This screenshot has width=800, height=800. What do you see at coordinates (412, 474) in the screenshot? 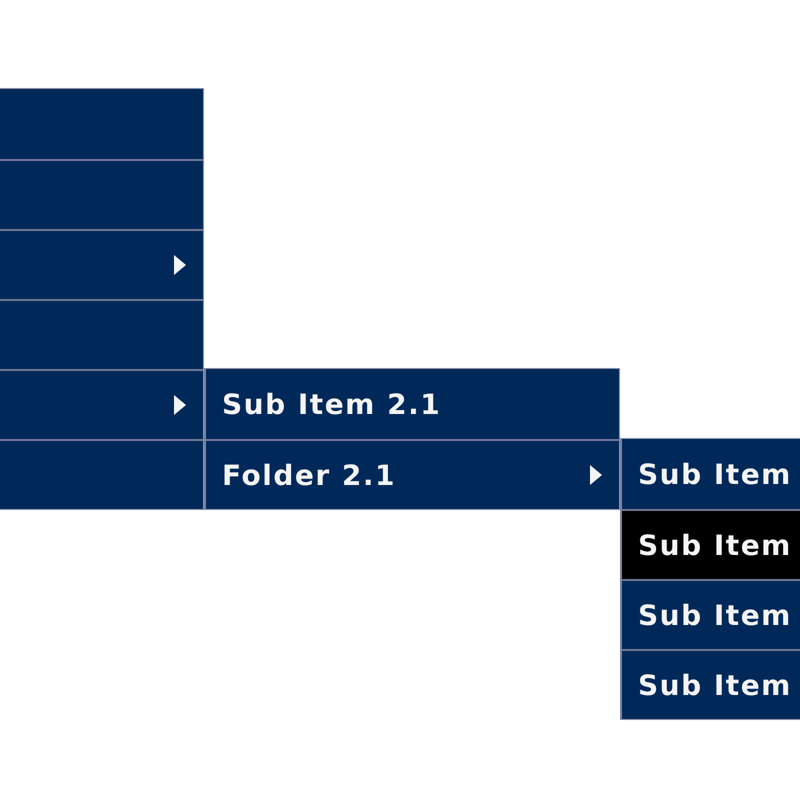
I see `menu-item: Folder 2.1` at bounding box center [412, 474].